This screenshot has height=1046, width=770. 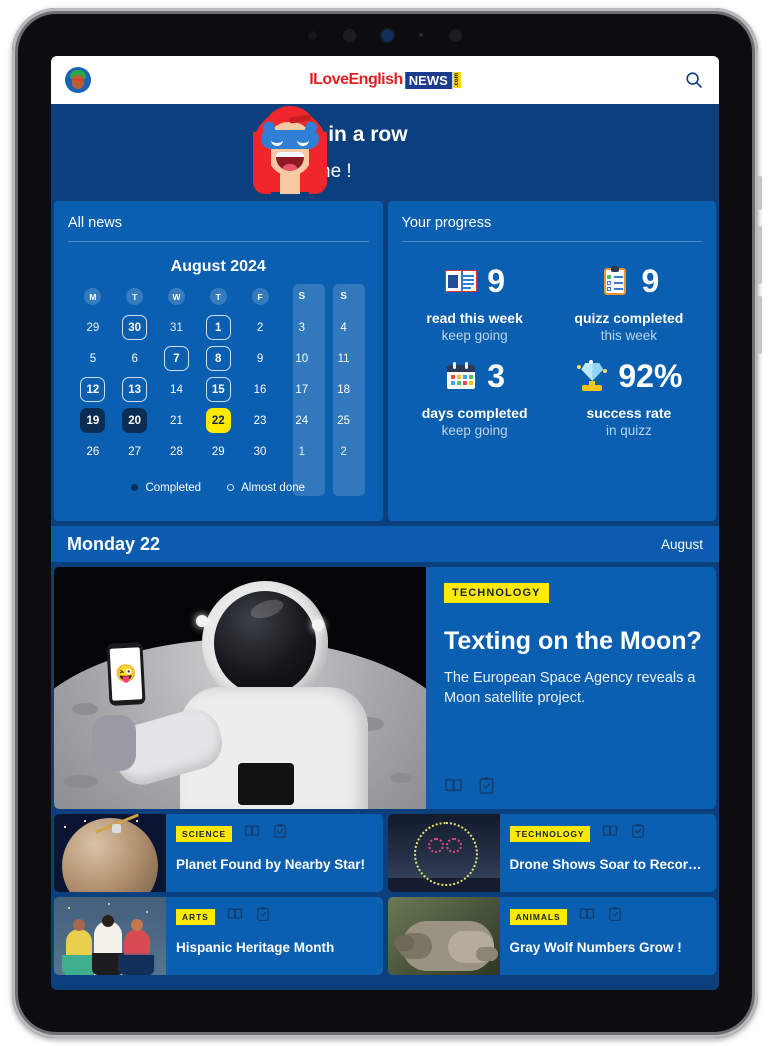 I want to click on calendar-day-25: 25, so click(x=343, y=420).